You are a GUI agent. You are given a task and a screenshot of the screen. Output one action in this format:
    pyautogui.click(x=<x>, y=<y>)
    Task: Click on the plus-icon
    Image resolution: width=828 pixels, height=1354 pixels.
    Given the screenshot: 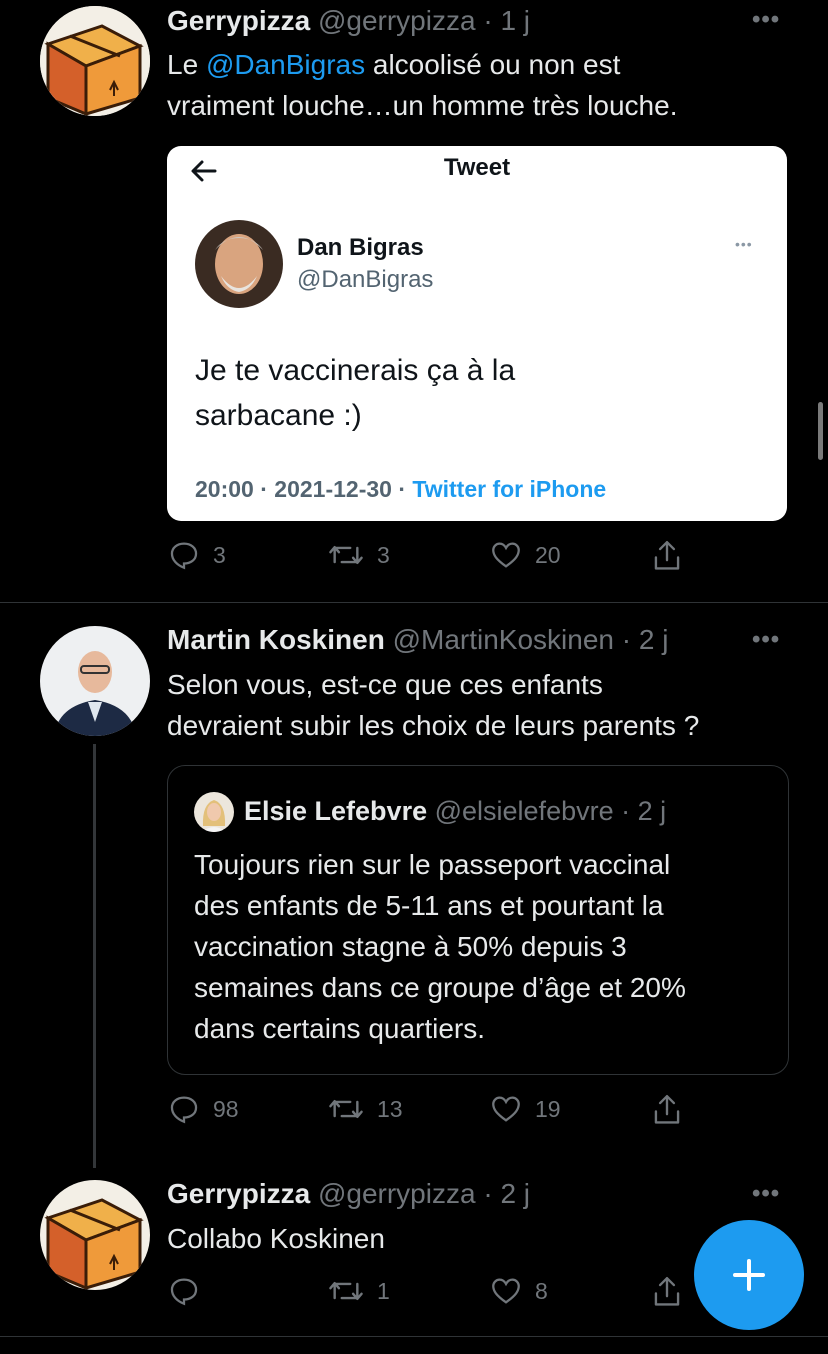 What is the action you would take?
    pyautogui.click(x=749, y=1275)
    